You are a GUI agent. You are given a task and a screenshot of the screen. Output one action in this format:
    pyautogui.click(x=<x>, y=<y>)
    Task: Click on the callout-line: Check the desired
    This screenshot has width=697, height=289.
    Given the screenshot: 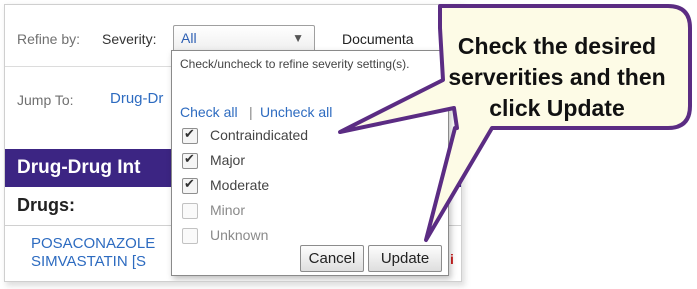 What is the action you would take?
    pyautogui.click(x=557, y=46)
    